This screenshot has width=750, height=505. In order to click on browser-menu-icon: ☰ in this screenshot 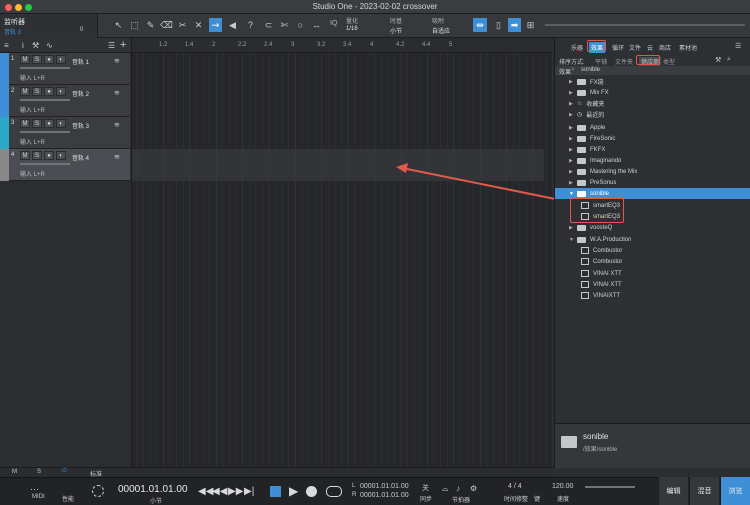, I will do `click(738, 46)`.